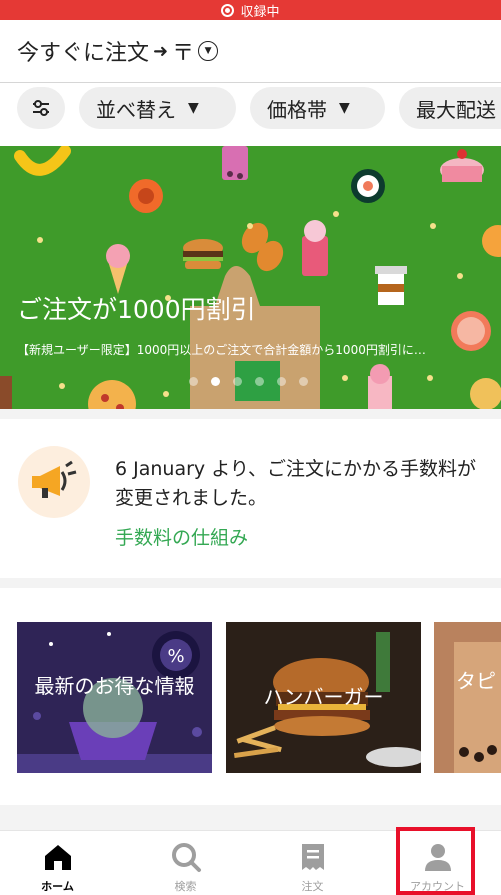 This screenshot has height=895, width=501. I want to click on tab-account: アカウント, so click(437, 863).